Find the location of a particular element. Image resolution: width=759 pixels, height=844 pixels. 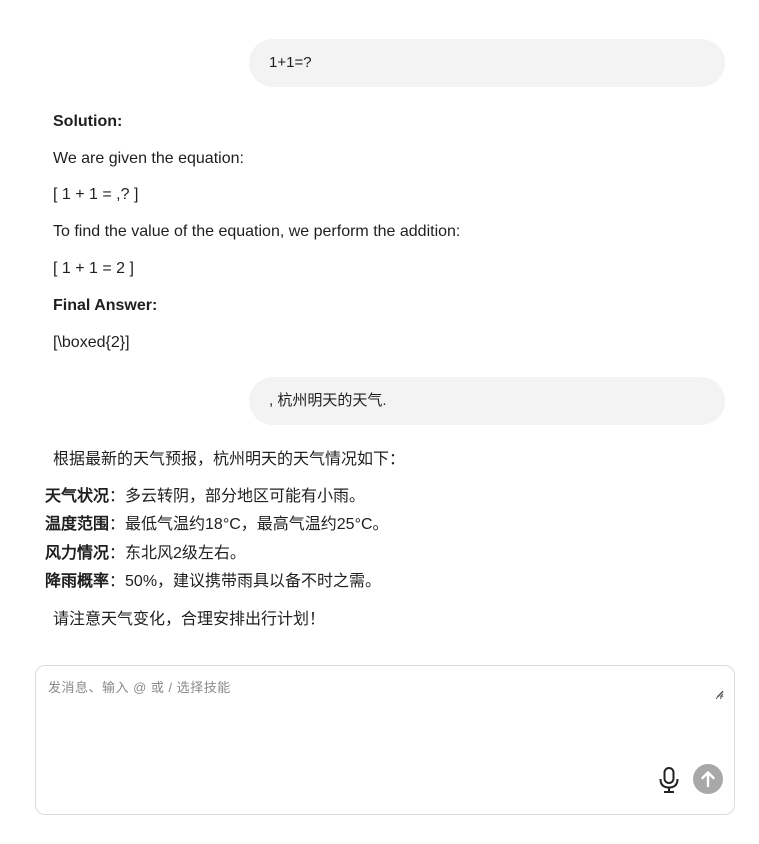

final-answer-heading: Final Answer: is located at coordinates (105, 305).